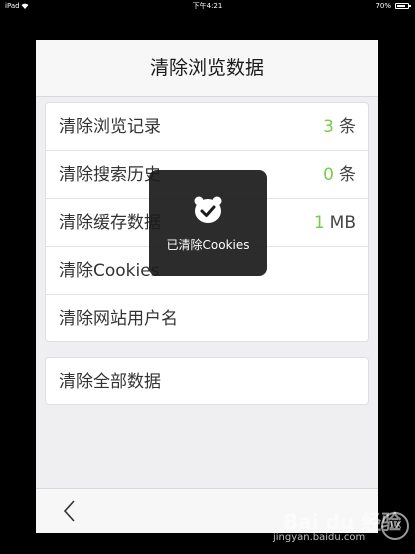  I want to click on row-label: 清除缓存数据, so click(110, 223).